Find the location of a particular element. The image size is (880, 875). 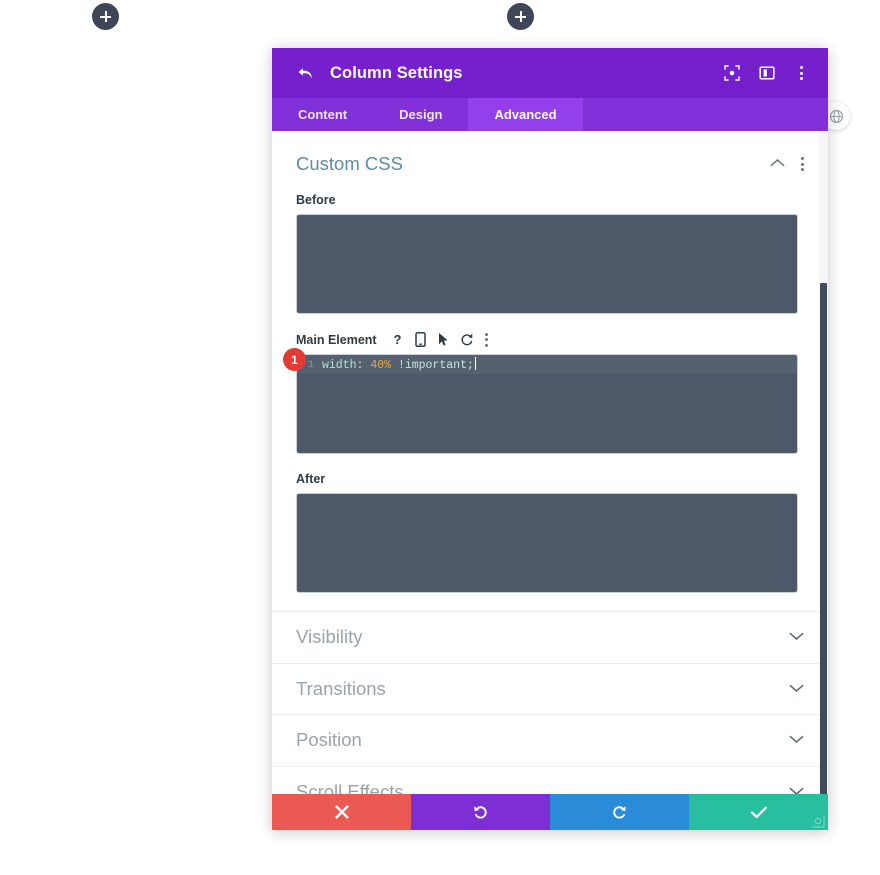

chevron-up-icon is located at coordinates (777, 164).